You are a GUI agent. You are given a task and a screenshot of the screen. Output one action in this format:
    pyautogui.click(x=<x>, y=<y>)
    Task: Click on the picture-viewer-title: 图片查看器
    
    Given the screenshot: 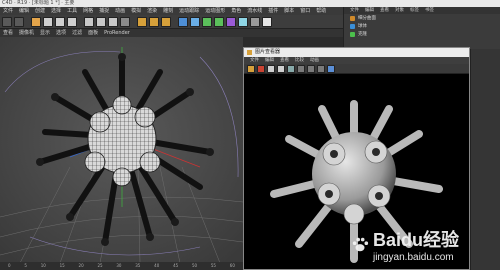 What is the action you would take?
    pyautogui.click(x=268, y=52)
    